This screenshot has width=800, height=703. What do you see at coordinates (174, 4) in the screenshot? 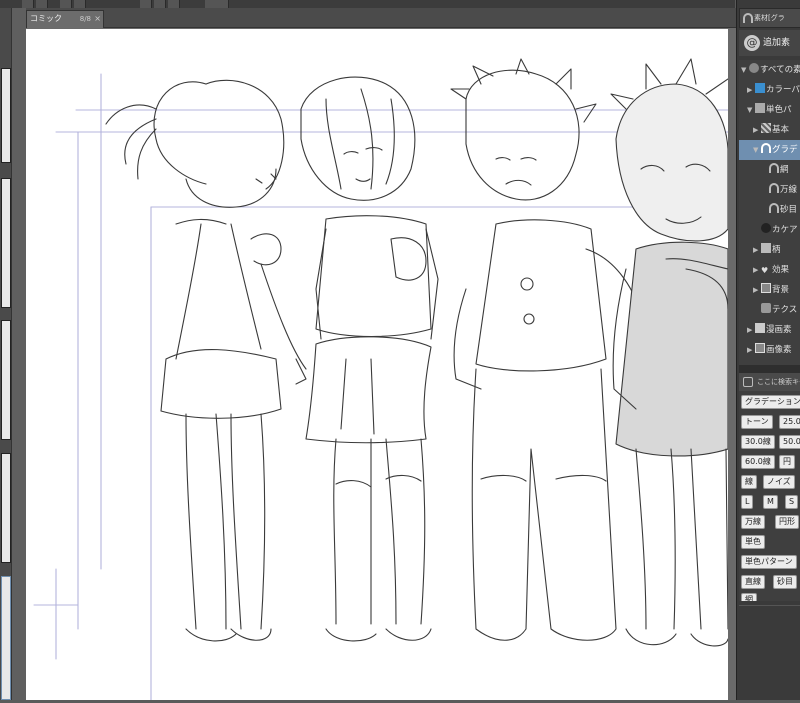
I see `scale-tool-icon` at bounding box center [174, 4].